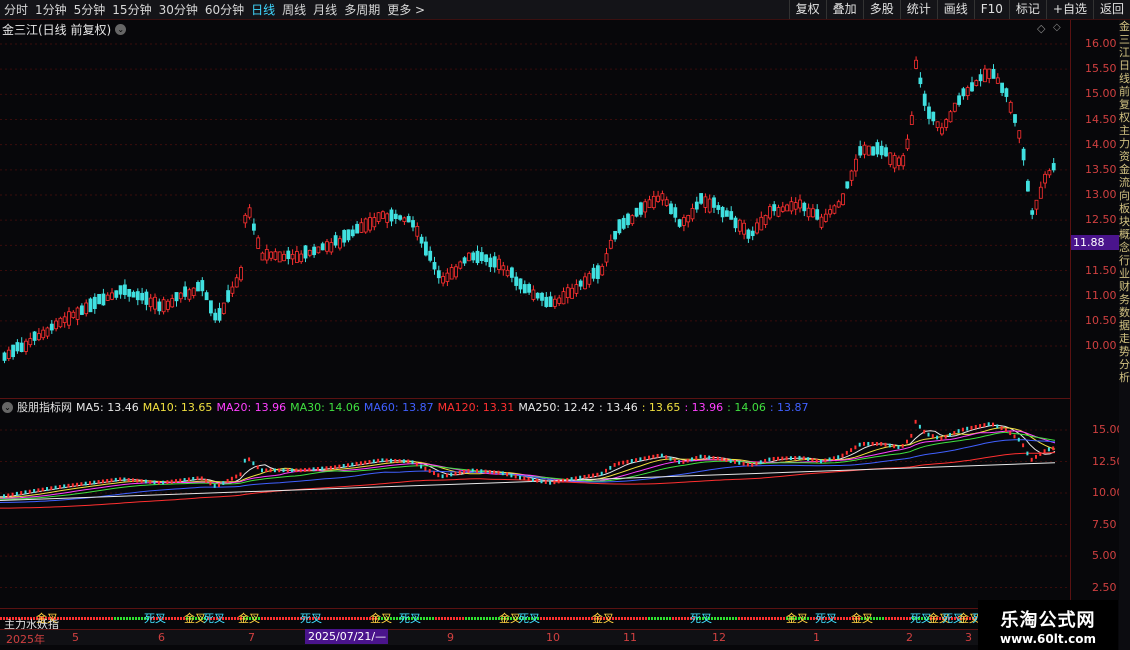 This screenshot has width=1130, height=650. Describe the element at coordinates (1124, 335) in the screenshot. I see `side-info-column: 金三江日线前复权主力资金流向板块概念行业财务数据走势分析` at that location.